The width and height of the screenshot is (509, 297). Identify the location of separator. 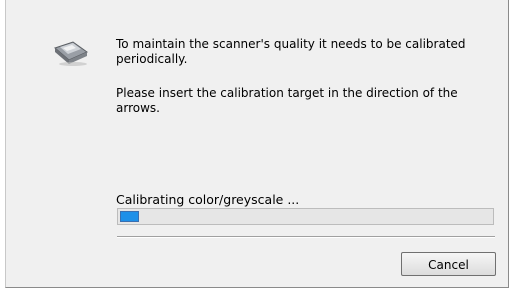
(306, 237).